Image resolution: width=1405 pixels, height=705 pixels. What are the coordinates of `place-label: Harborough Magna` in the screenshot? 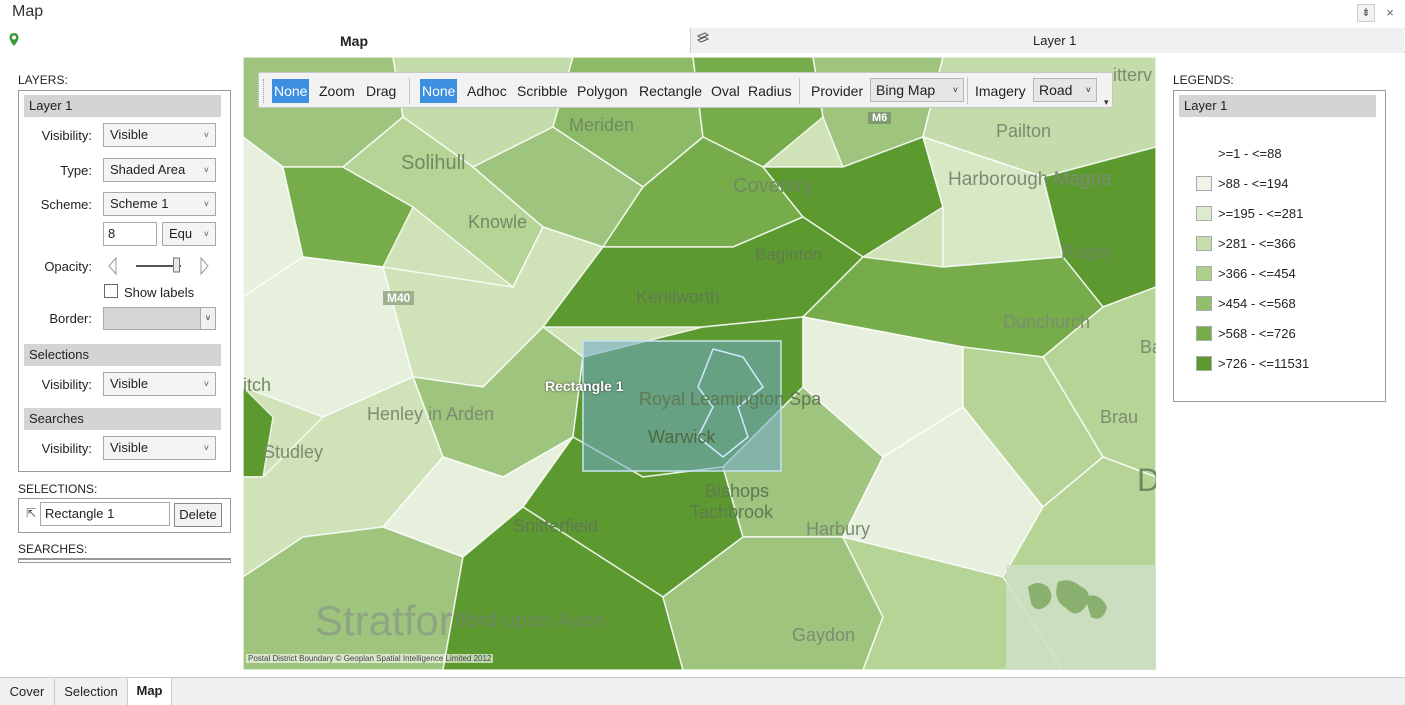 It's located at (1030, 179).